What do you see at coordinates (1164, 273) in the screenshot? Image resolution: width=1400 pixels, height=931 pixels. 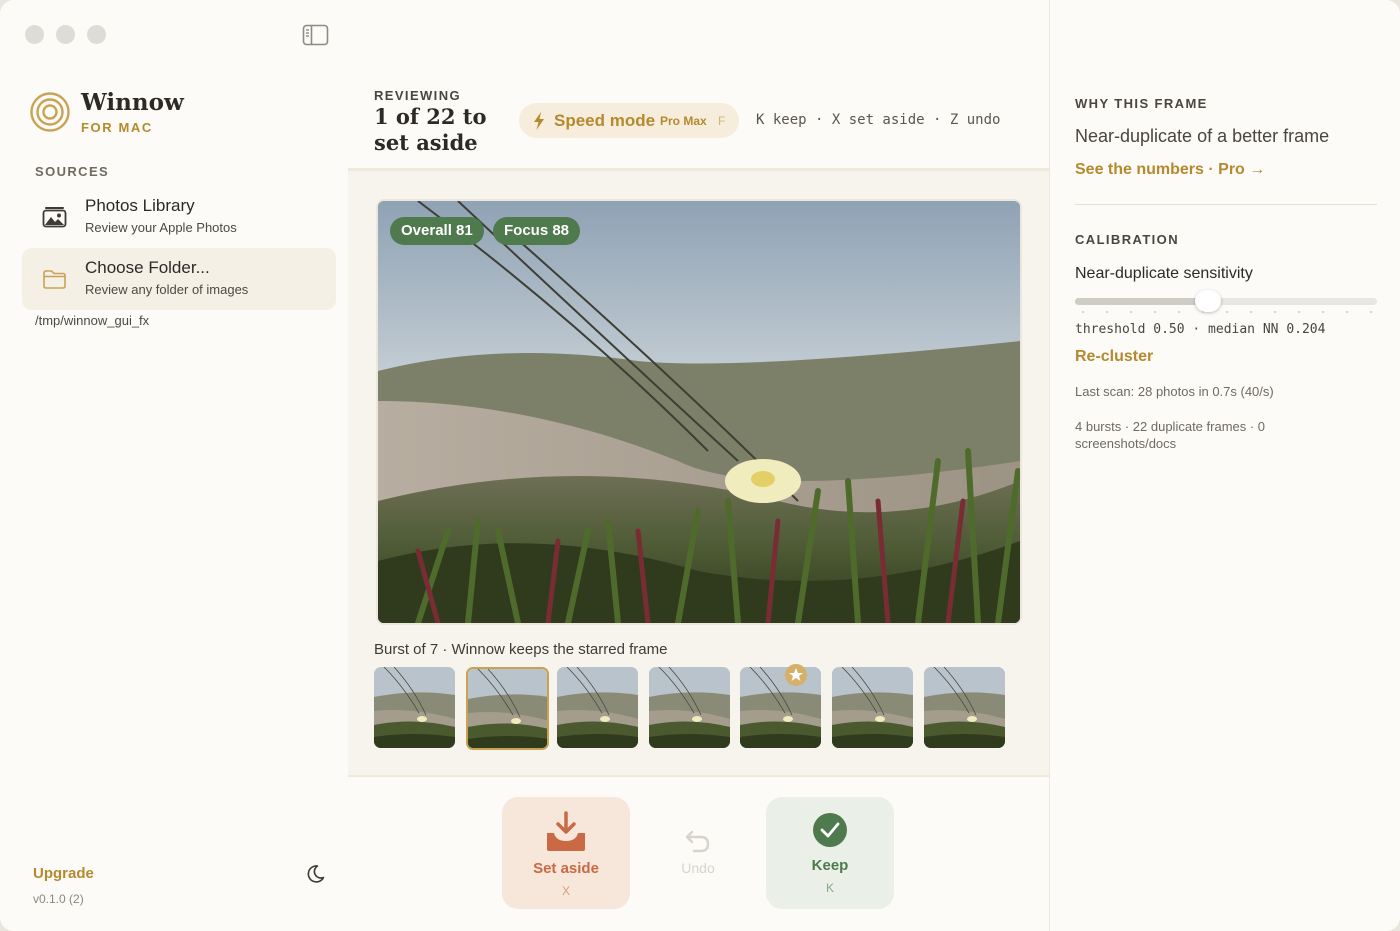 I see `sensitivity-label: Near-duplicate sensitivity` at bounding box center [1164, 273].